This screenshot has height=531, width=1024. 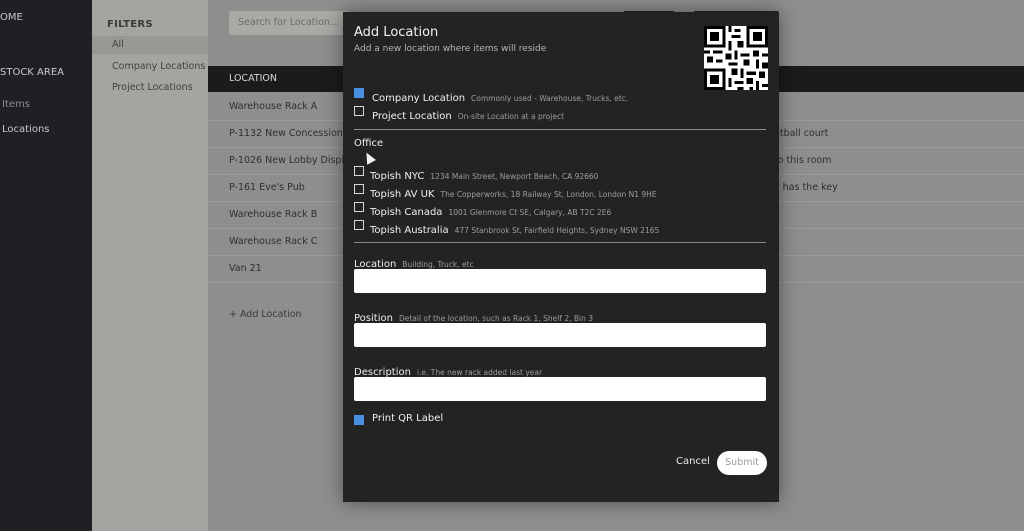 I want to click on row-location: Warehouse Rack B, so click(x=273, y=214).